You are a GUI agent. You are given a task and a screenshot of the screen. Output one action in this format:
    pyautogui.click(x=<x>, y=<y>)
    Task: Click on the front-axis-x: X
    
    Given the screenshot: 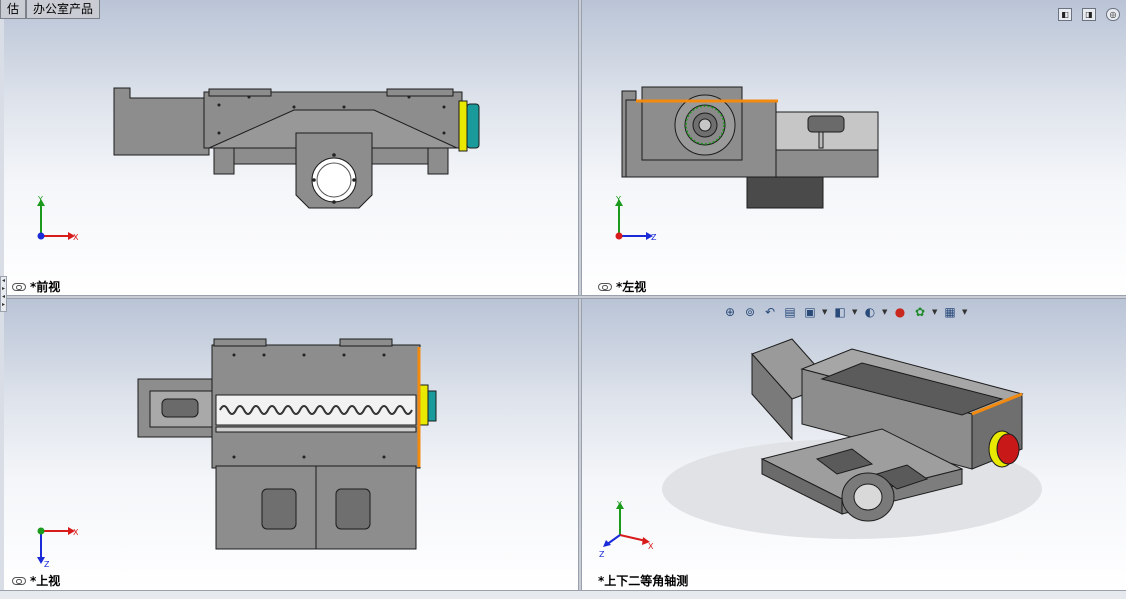 What is the action you would take?
    pyautogui.click(x=76, y=237)
    